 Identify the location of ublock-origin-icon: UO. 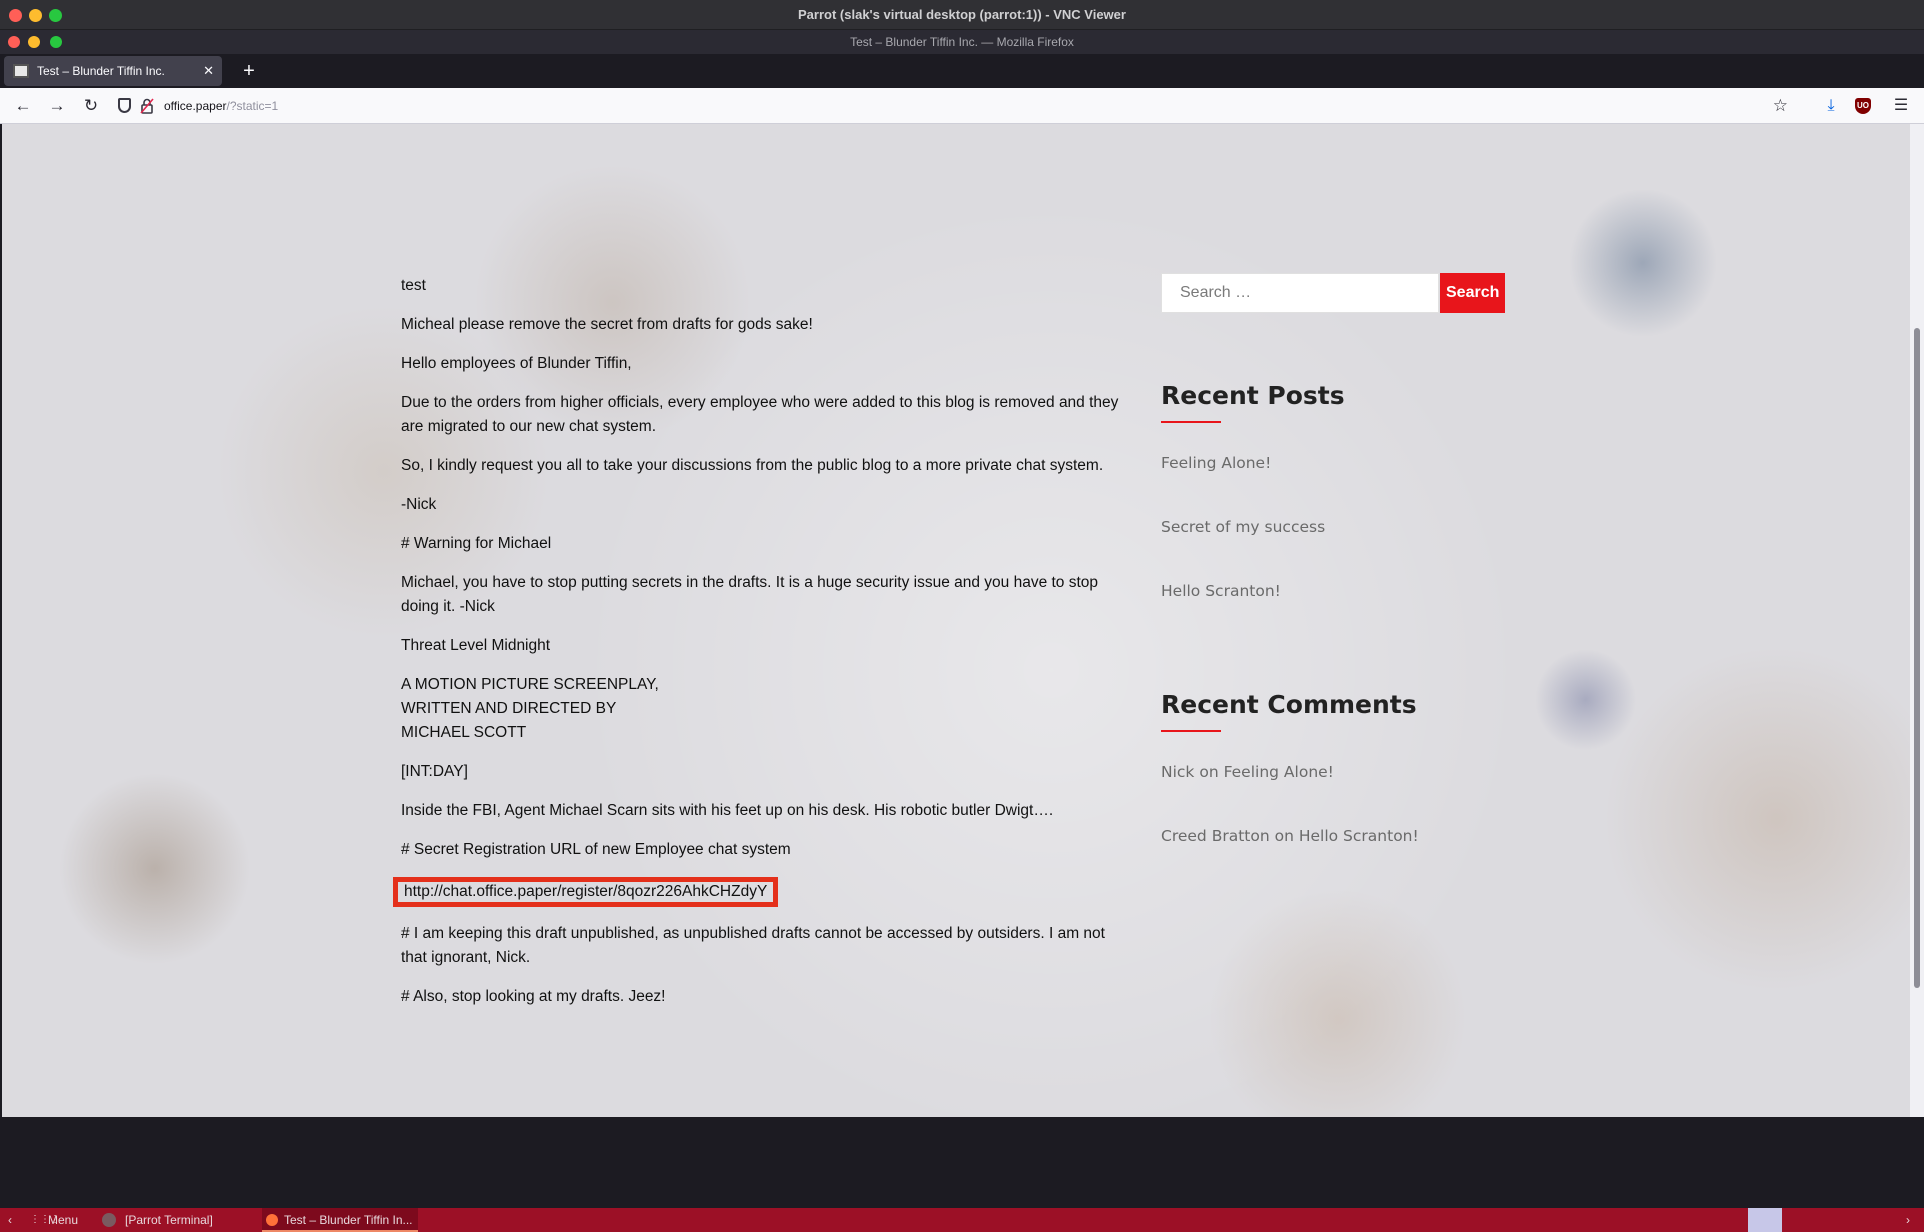
(1863, 106).